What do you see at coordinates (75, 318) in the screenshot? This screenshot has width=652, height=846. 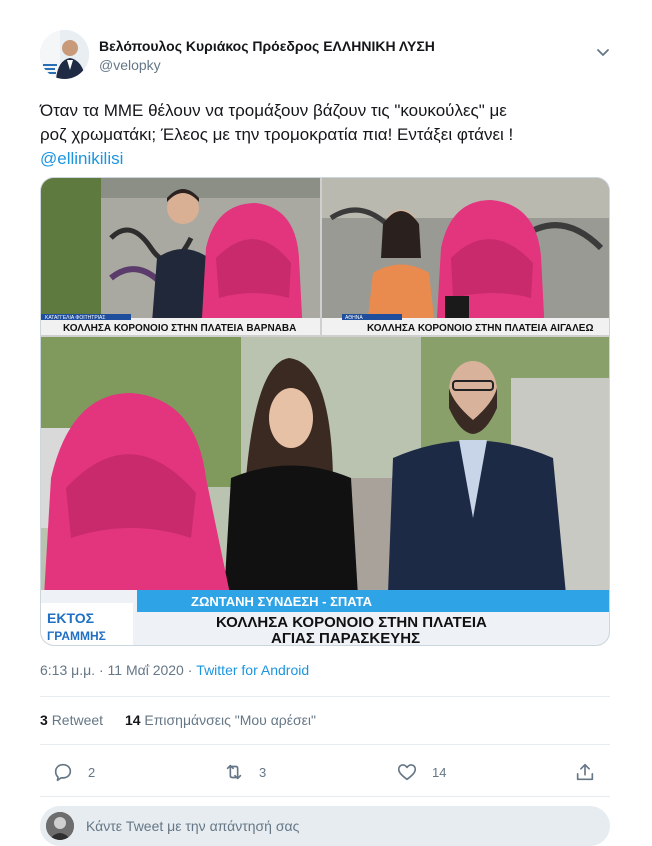 I see `panel-label: ΚΑΤΑΓΓΕΛΙΑ ΦΟΙΤΗΤΡΙΑΣ` at bounding box center [75, 318].